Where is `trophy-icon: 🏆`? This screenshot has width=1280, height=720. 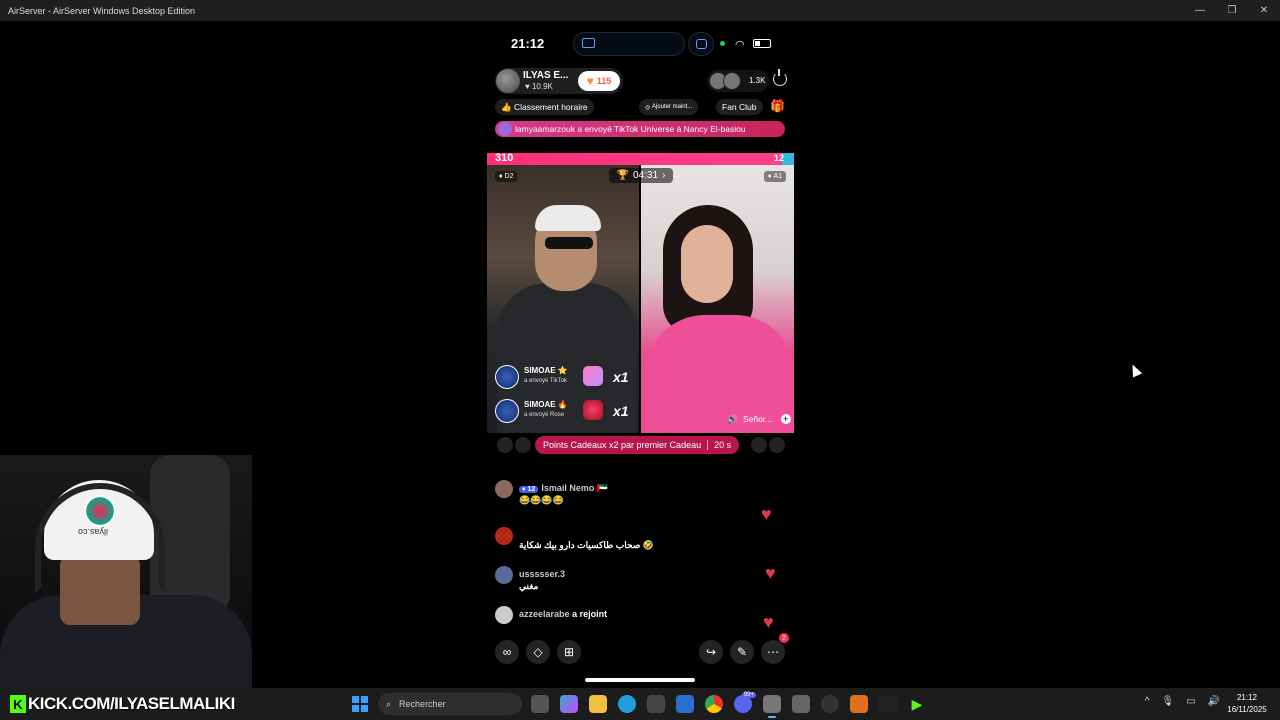
trophy-icon: 🏆 is located at coordinates (623, 175).